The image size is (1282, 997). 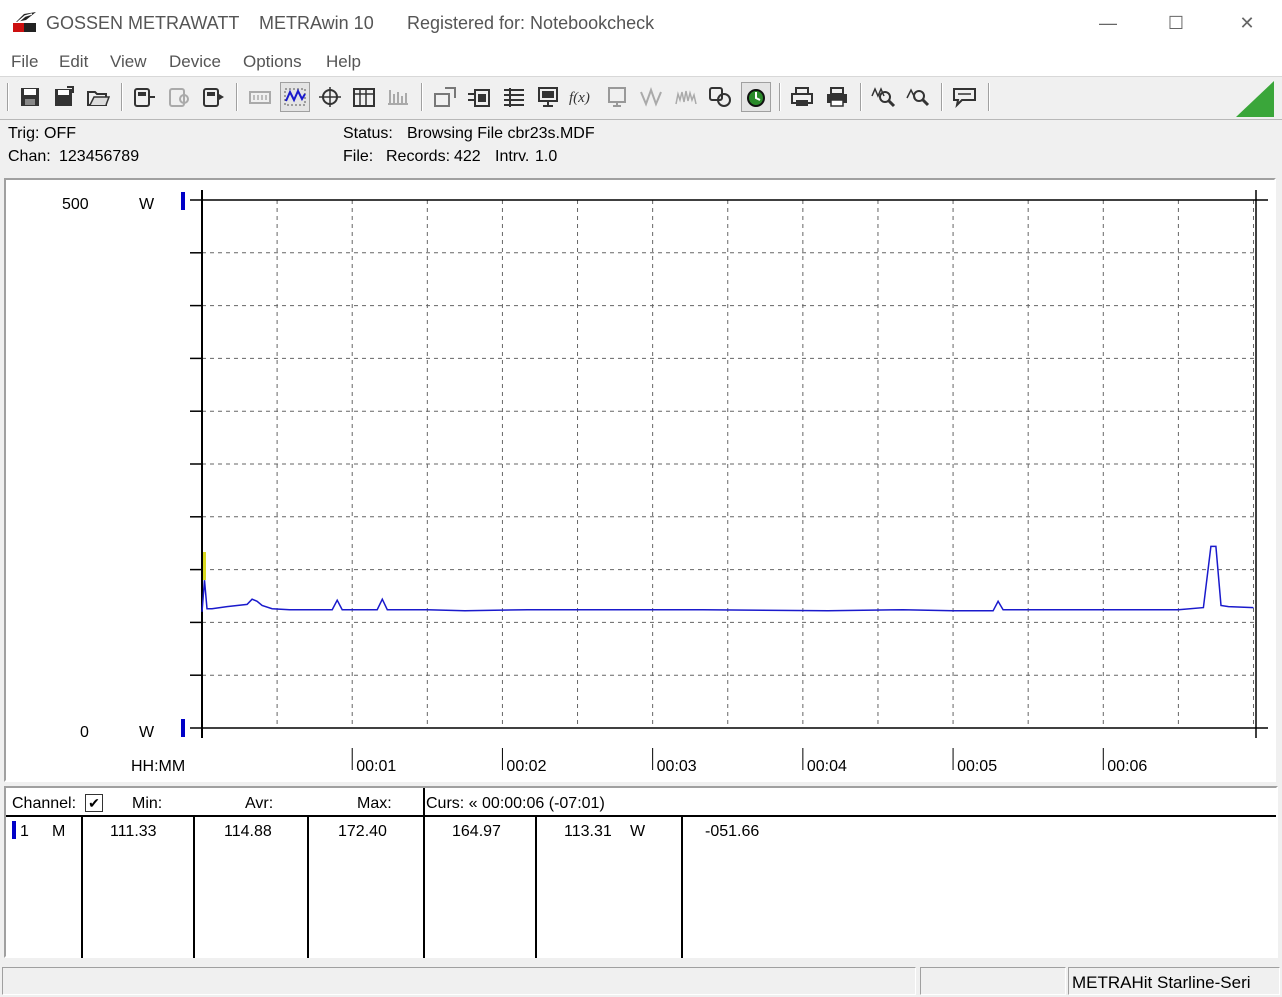 What do you see at coordinates (918, 97) in the screenshot?
I see `zoom-icon` at bounding box center [918, 97].